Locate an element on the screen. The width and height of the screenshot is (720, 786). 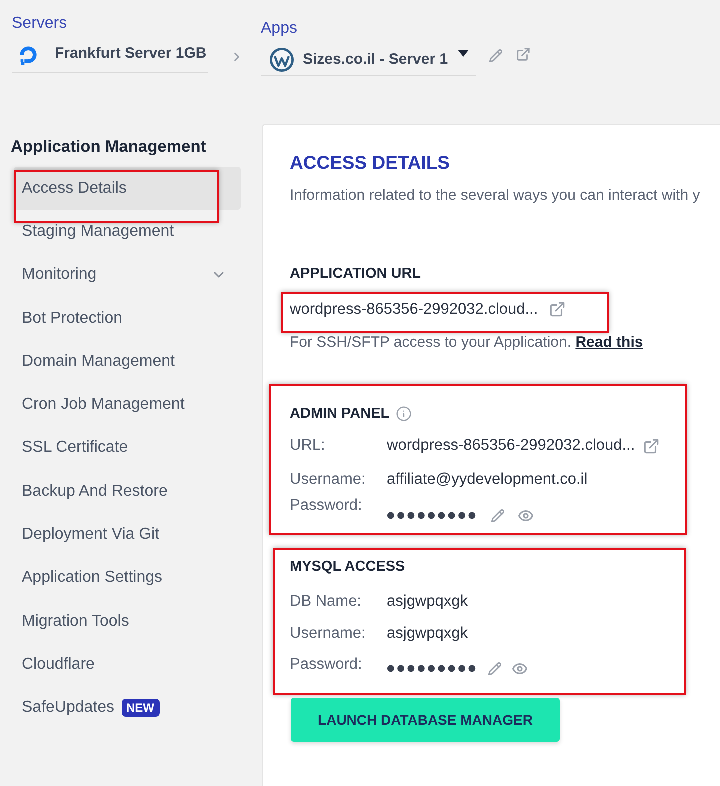
sidebar-item: Backup And Restore is located at coordinates (127, 492).